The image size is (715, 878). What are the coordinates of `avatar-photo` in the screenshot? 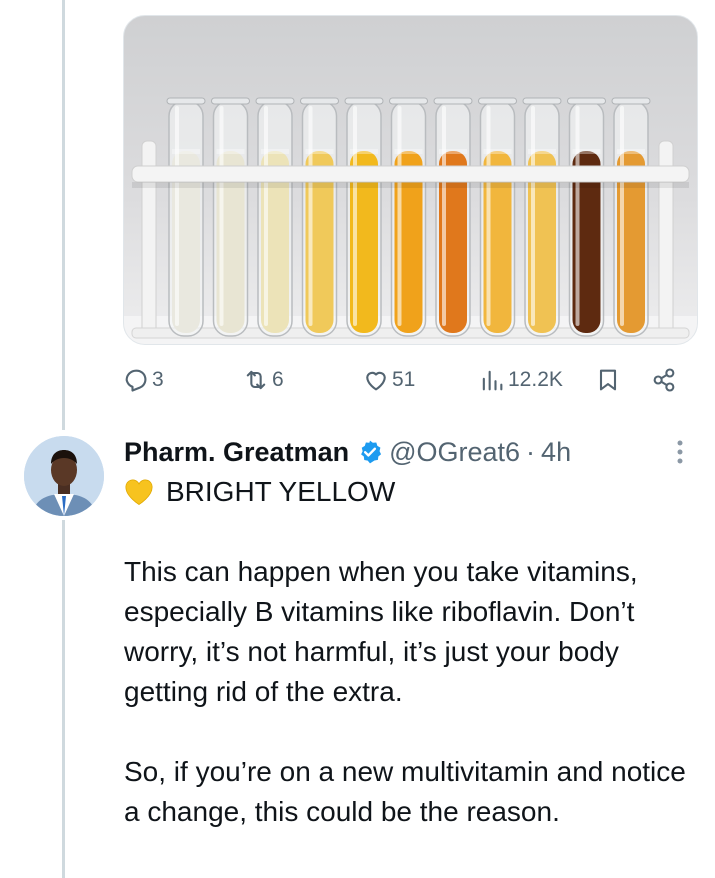 It's located at (64, 476).